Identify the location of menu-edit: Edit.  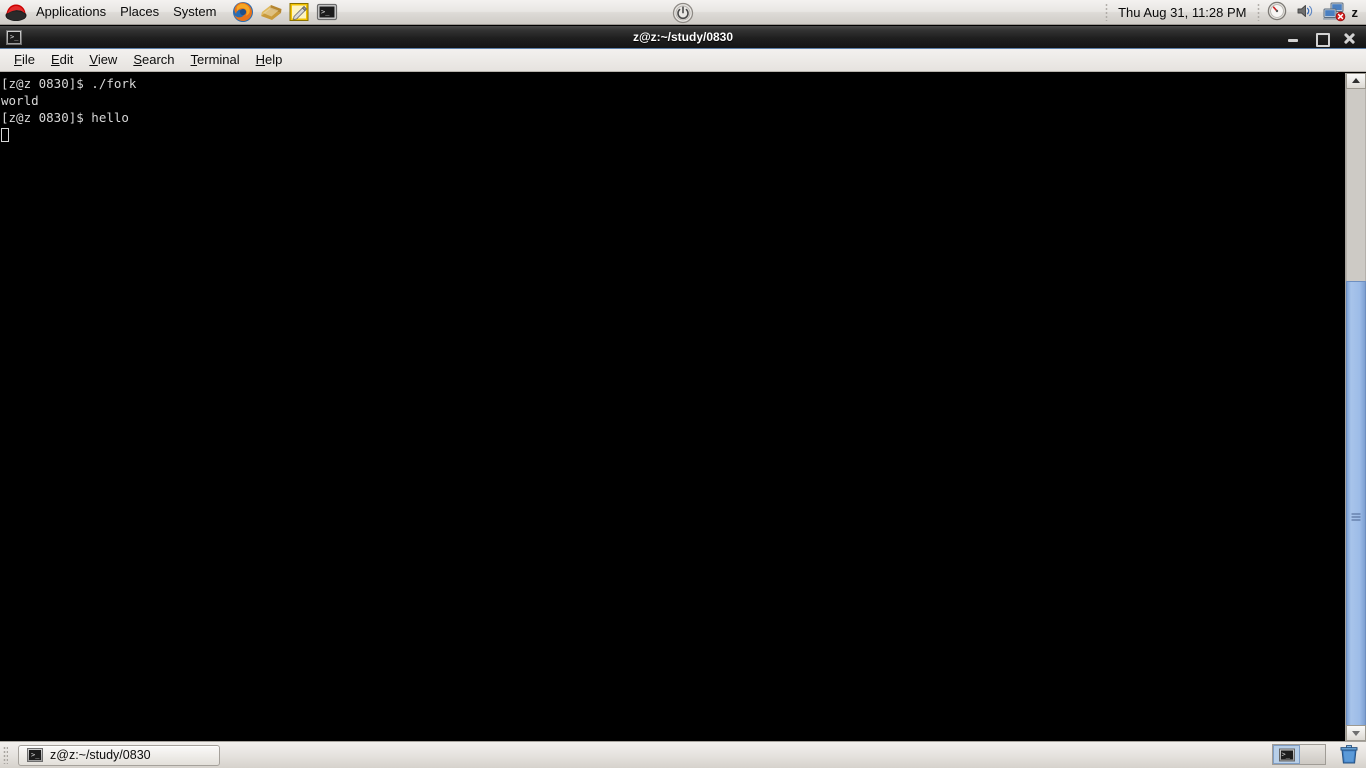
(62, 60).